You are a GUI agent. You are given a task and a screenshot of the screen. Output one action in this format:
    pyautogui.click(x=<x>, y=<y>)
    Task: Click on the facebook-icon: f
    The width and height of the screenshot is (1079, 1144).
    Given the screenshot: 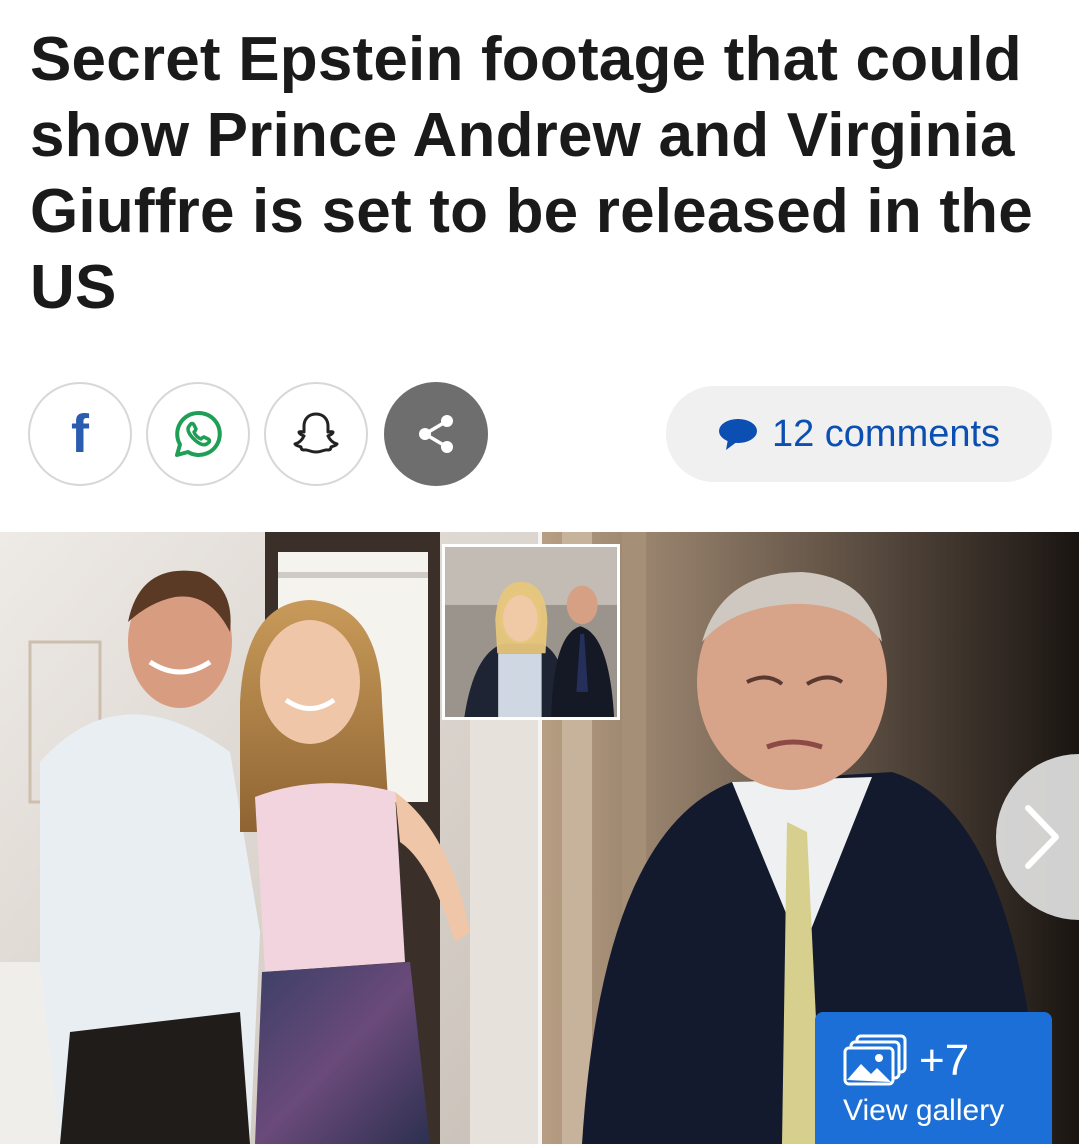 What is the action you would take?
    pyautogui.click(x=80, y=434)
    